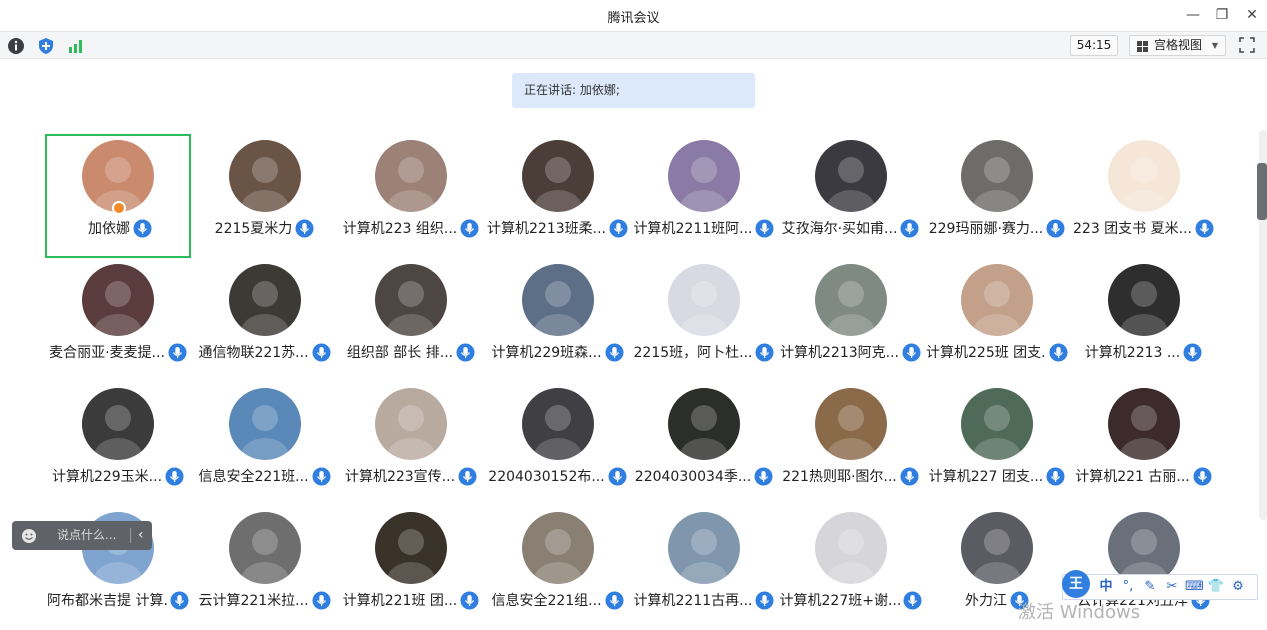  I want to click on minimize-button: —, so click(1193, 15).